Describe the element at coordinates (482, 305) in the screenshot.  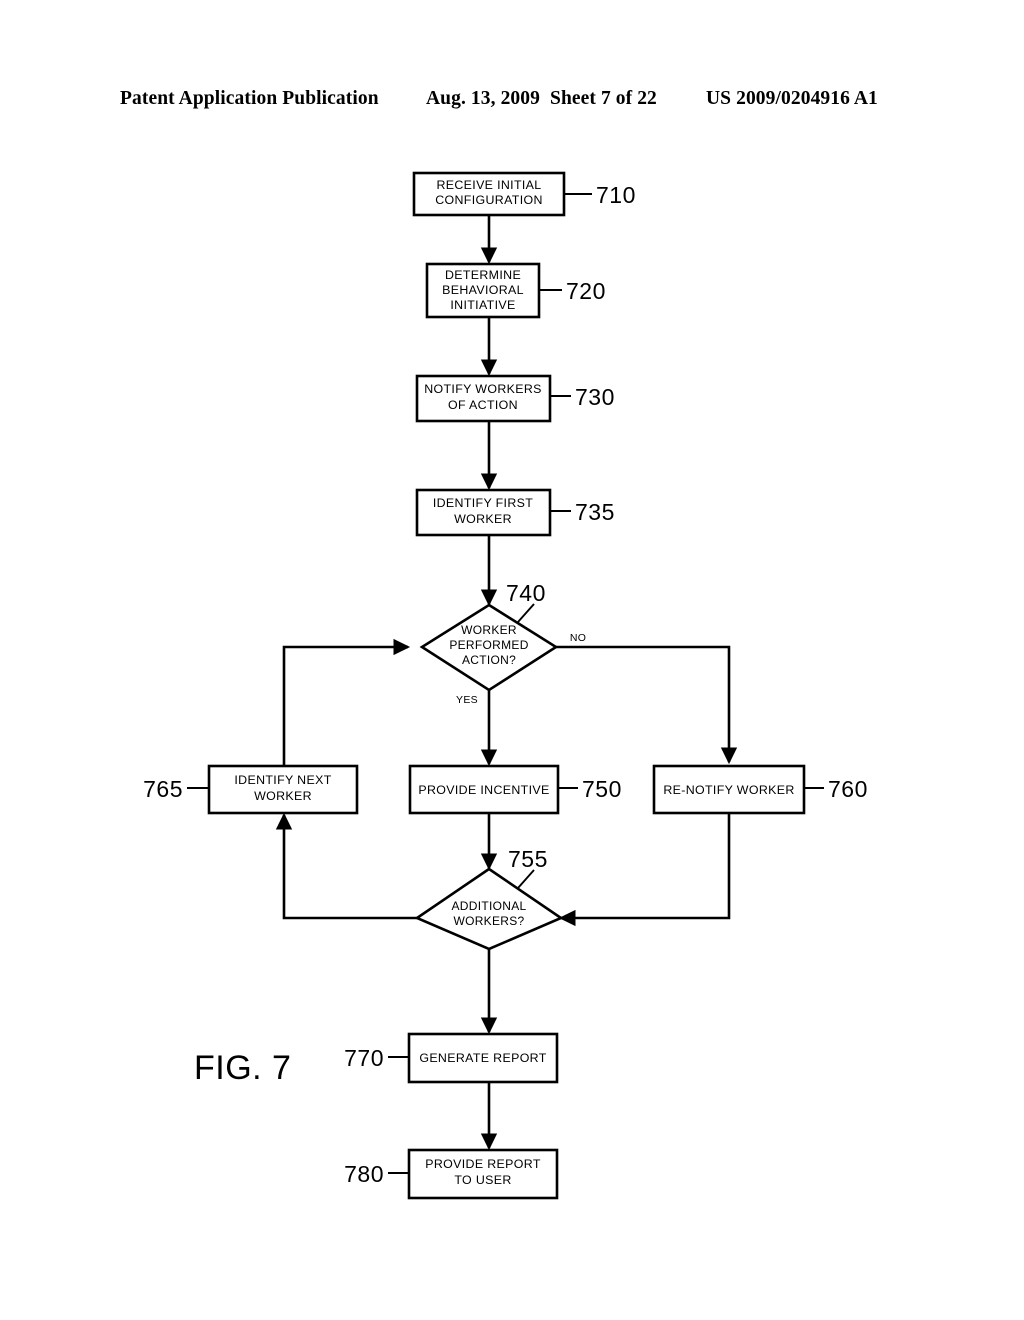
I see `node-720-label-line3: INITIATIVE` at that location.